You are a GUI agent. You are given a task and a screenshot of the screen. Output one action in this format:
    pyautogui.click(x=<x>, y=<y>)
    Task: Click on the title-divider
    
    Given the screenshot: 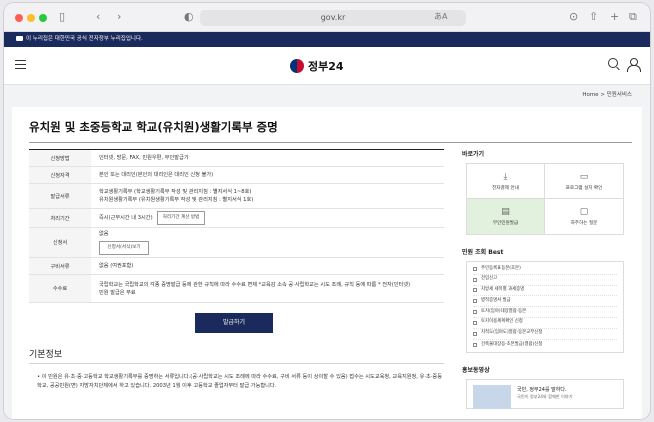 What is the action you would take?
    pyautogui.click(x=330, y=142)
    